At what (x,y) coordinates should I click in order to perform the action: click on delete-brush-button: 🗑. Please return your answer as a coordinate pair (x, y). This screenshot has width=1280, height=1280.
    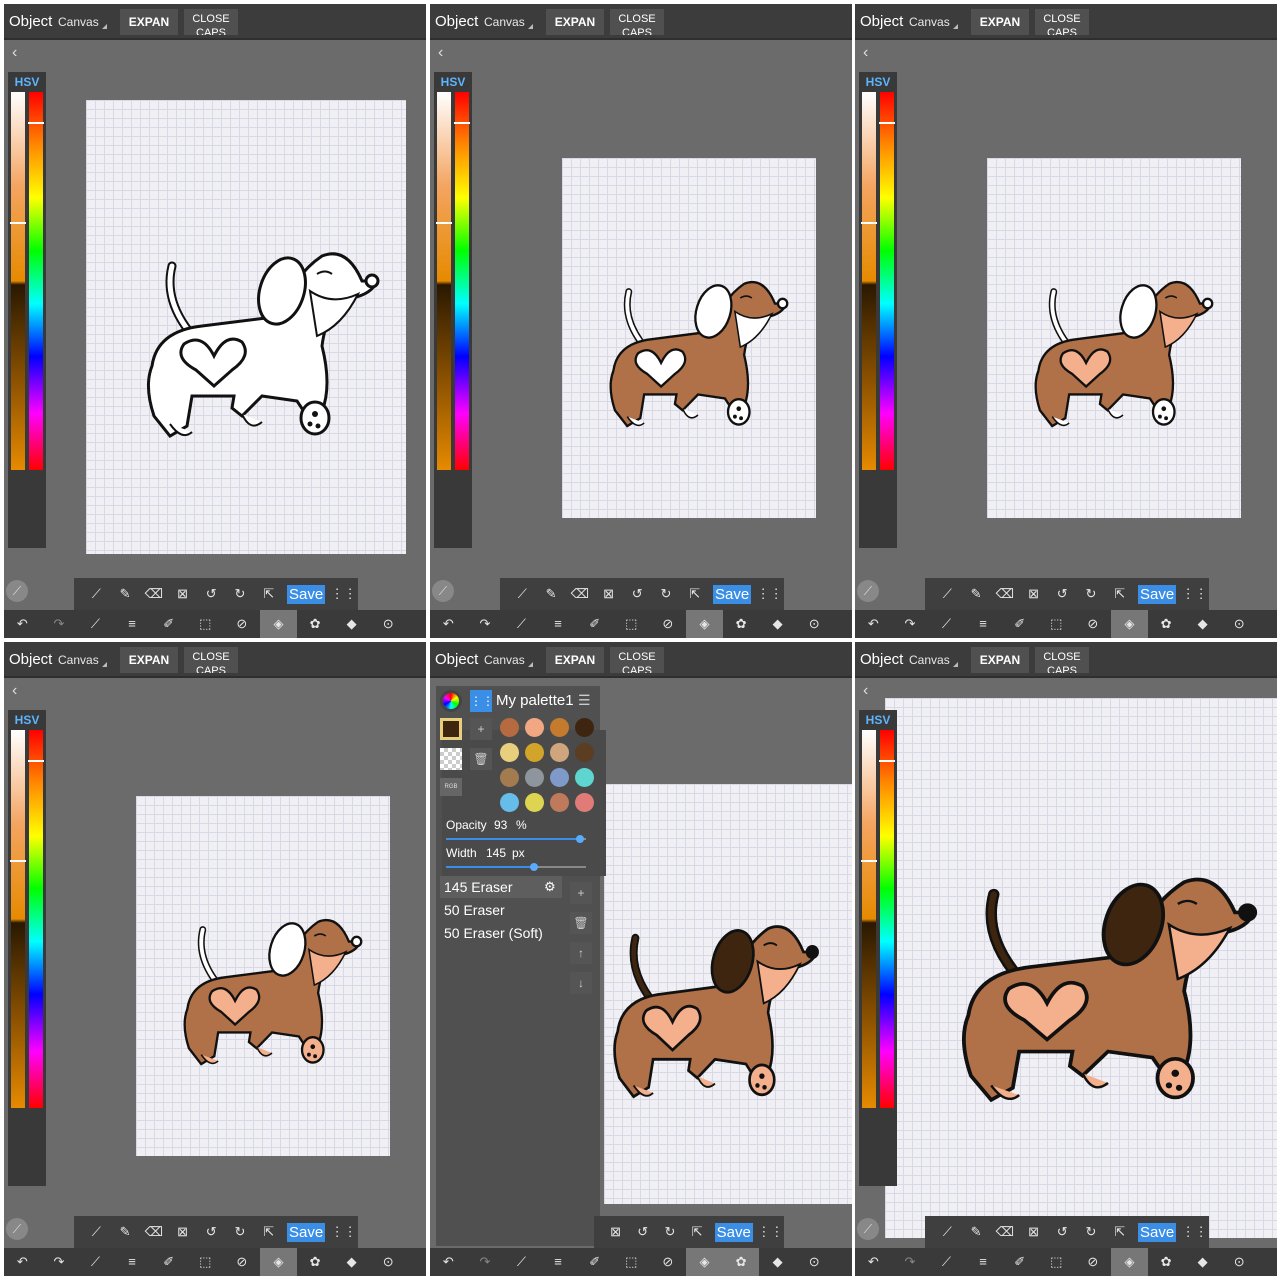
    Looking at the image, I should click on (581, 923).